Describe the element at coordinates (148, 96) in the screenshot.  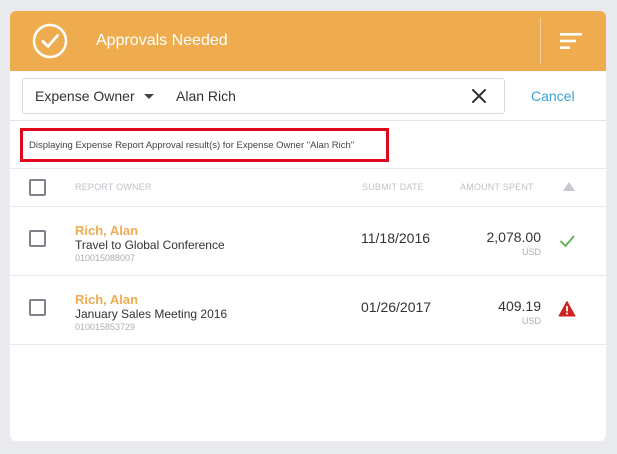
I see `chevron-down-icon` at that location.